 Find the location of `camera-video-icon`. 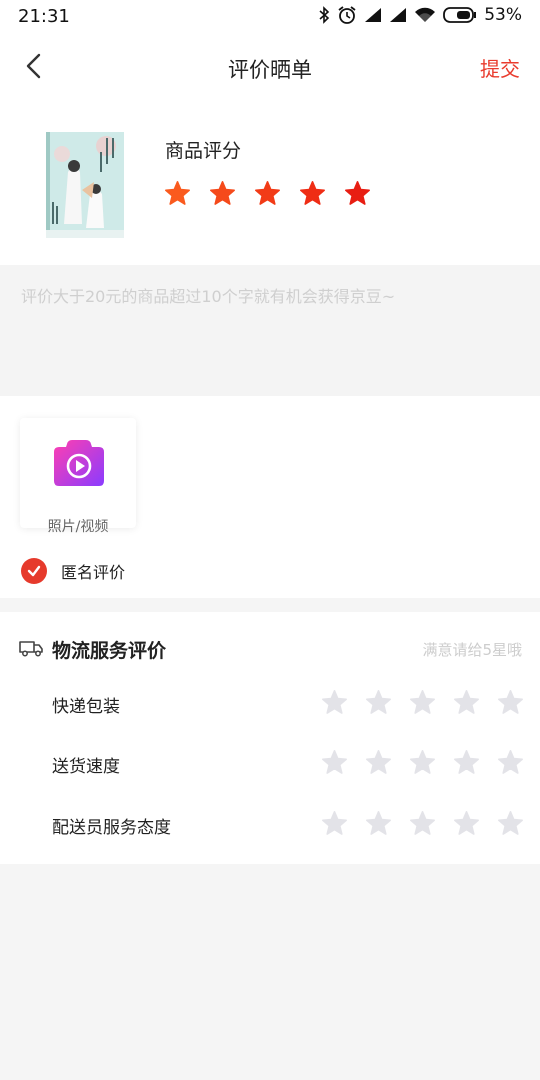

camera-video-icon is located at coordinates (79, 463).